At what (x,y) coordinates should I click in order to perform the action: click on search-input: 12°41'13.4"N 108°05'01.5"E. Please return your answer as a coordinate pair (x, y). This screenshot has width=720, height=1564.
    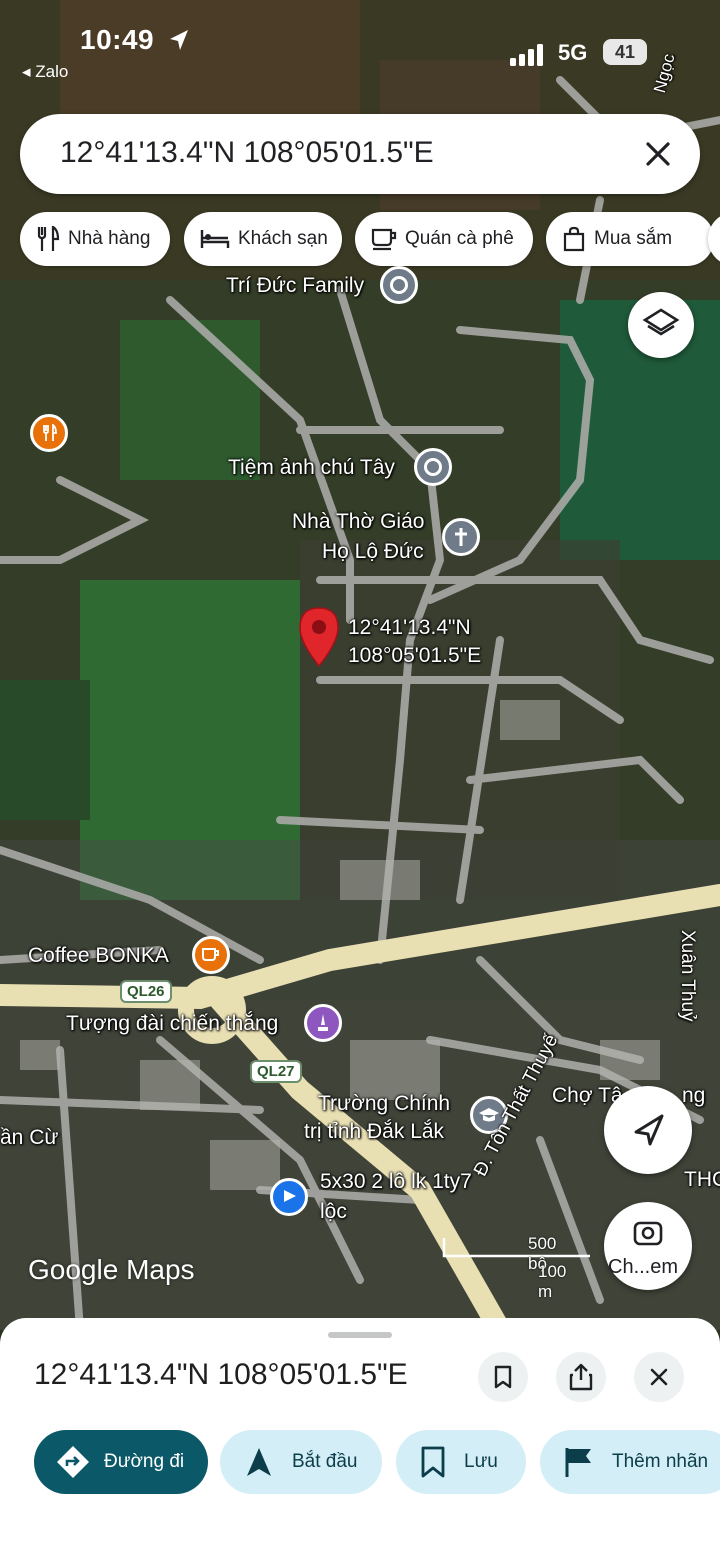
    Looking at the image, I should click on (247, 153).